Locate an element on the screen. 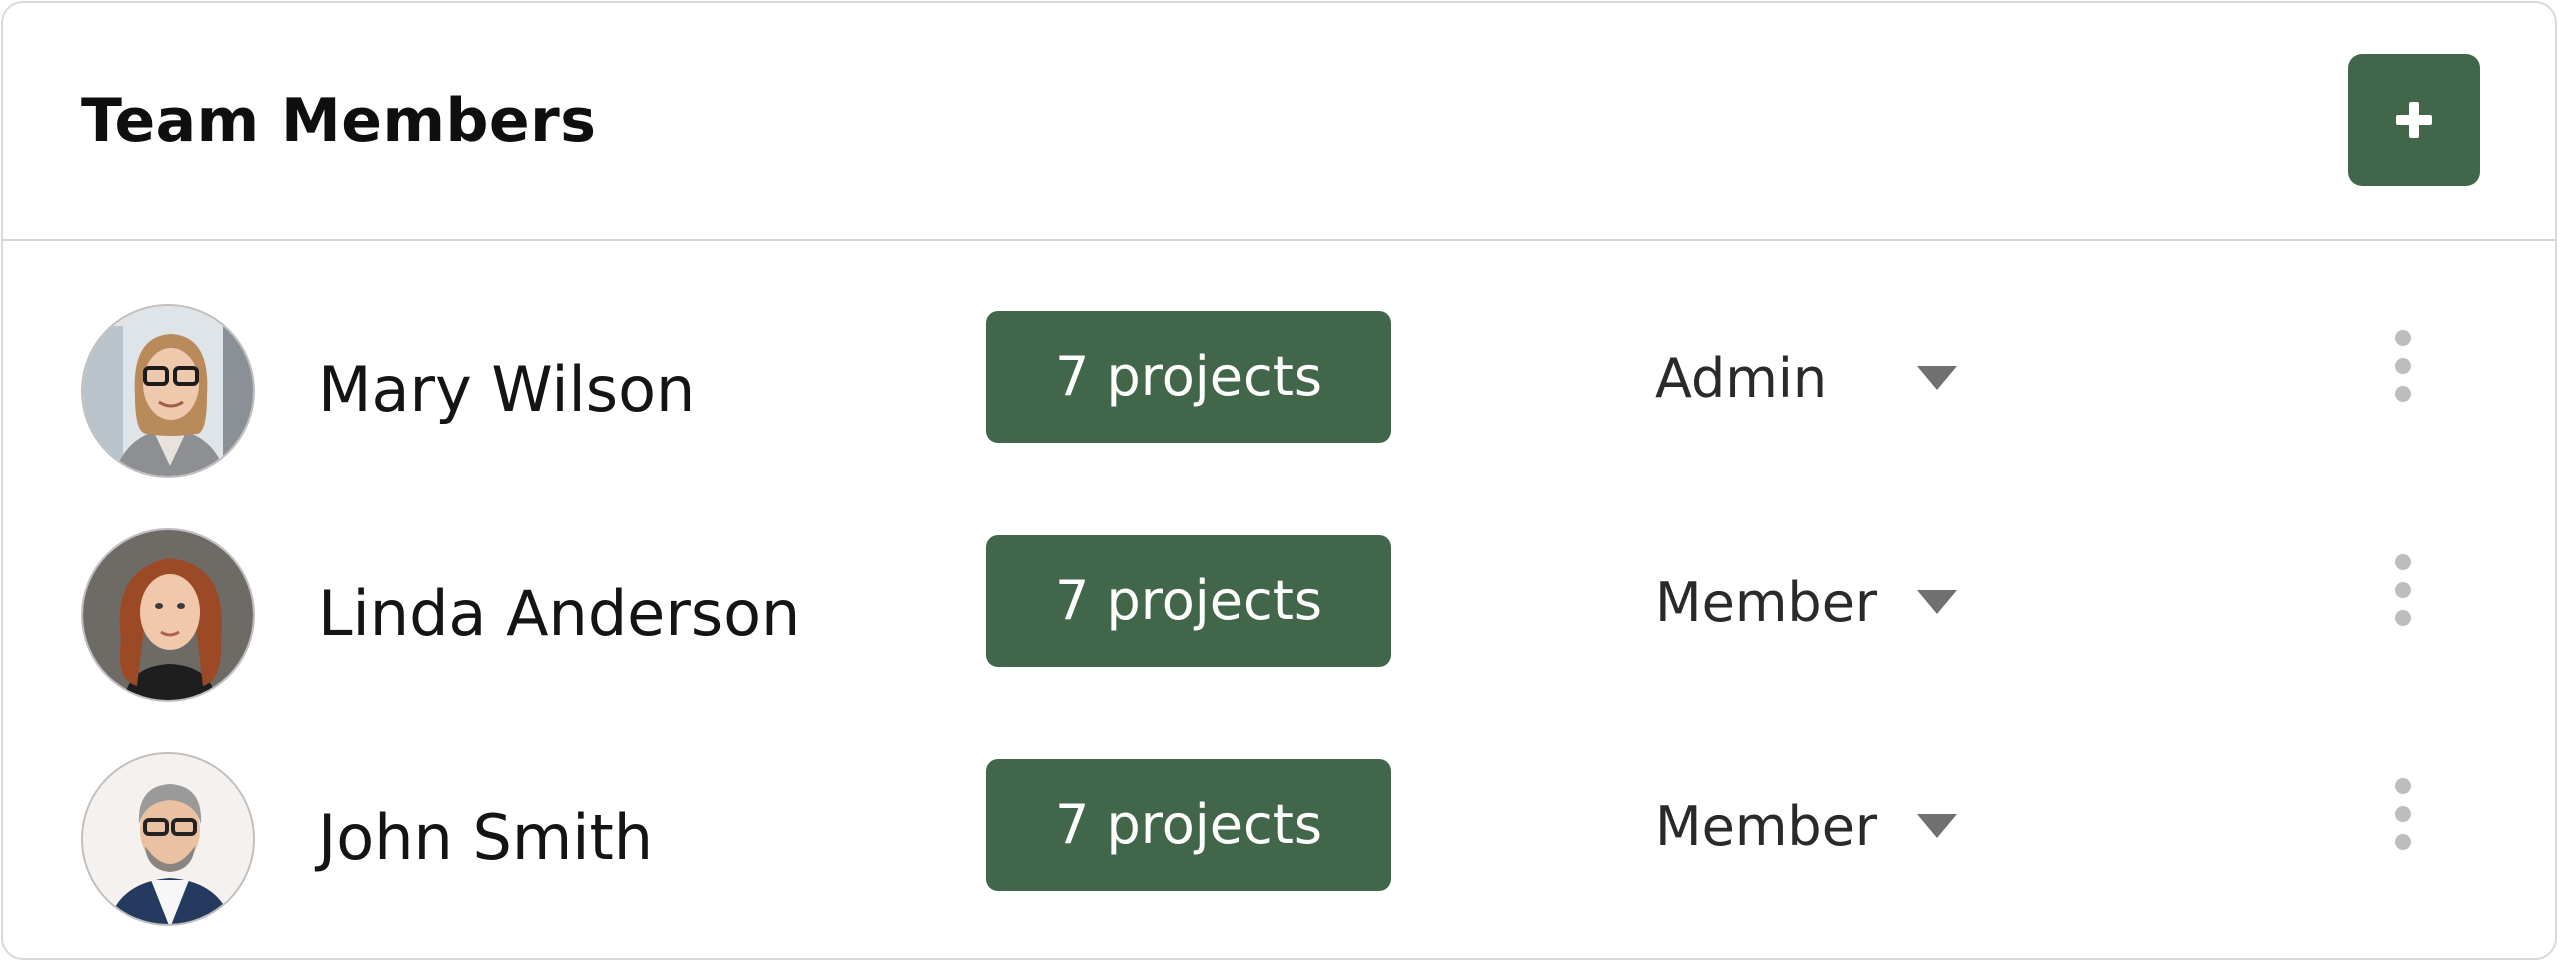 The image size is (2560, 963). page-title: Team Members is located at coordinates (339, 121).